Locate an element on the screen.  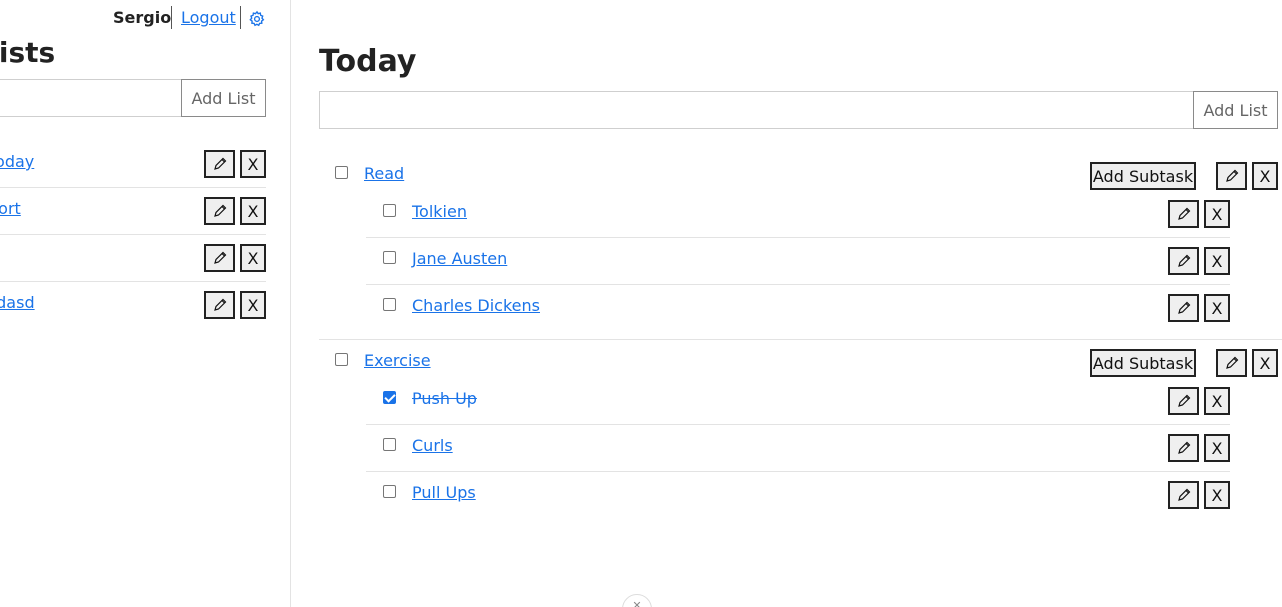
sidebar-item-sort: Sort is located at coordinates (10, 208).